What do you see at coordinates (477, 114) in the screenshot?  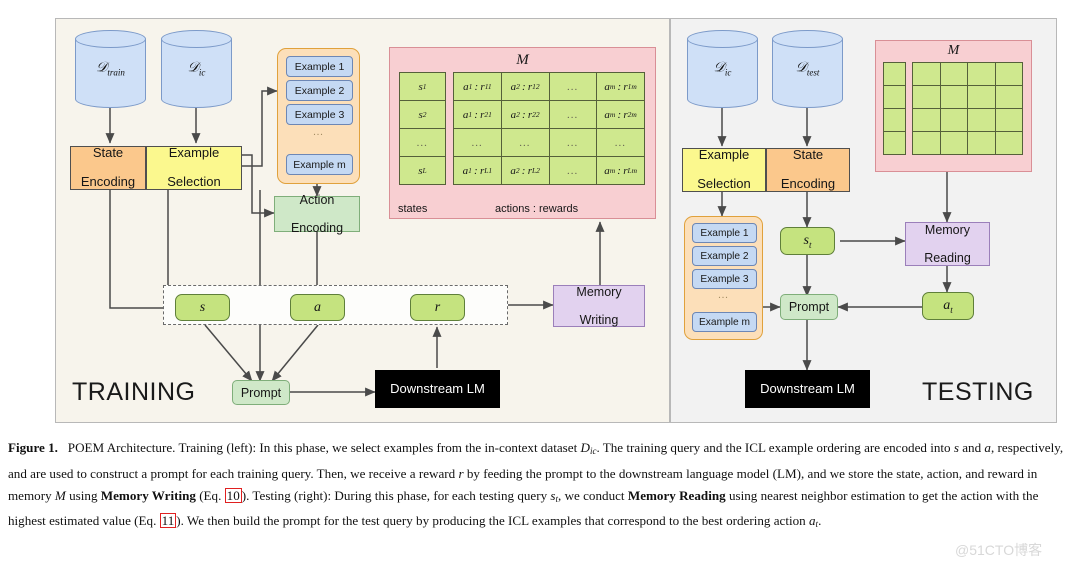 I see `memory-cell: a1 : r 21` at bounding box center [477, 114].